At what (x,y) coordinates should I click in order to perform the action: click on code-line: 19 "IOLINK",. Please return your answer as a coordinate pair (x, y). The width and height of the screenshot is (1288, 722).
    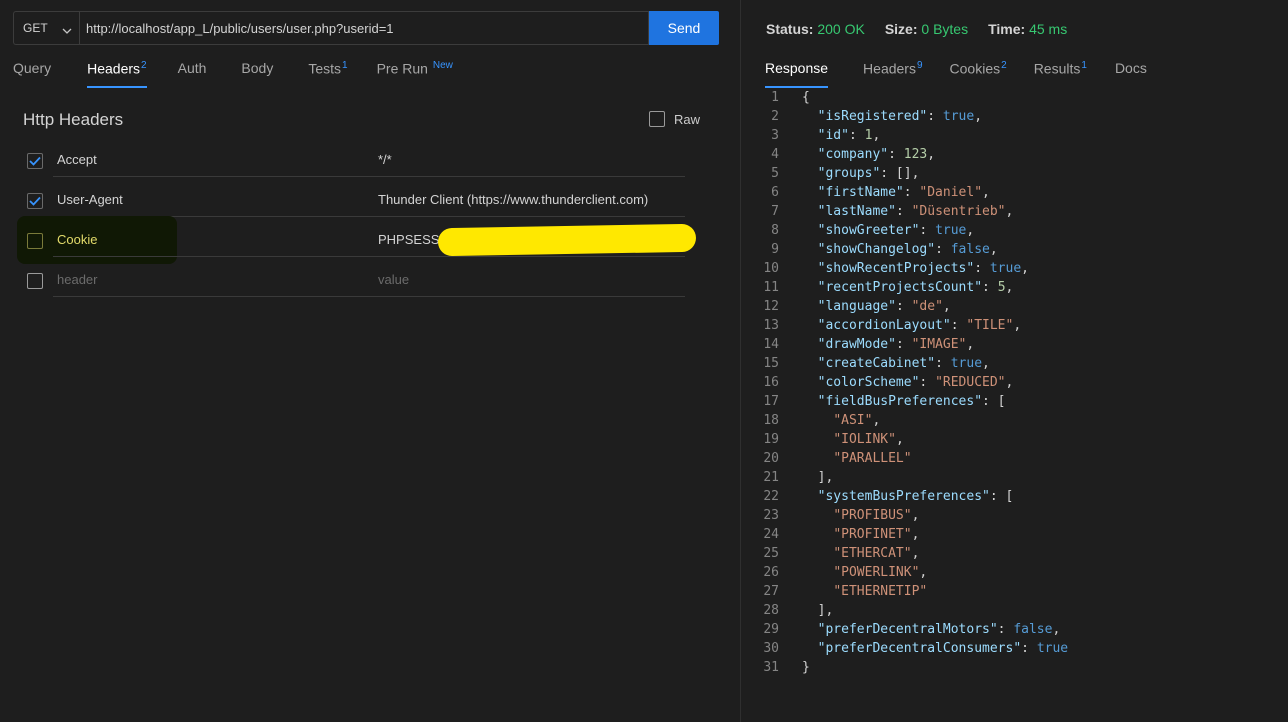
    Looking at the image, I should click on (1014, 439).